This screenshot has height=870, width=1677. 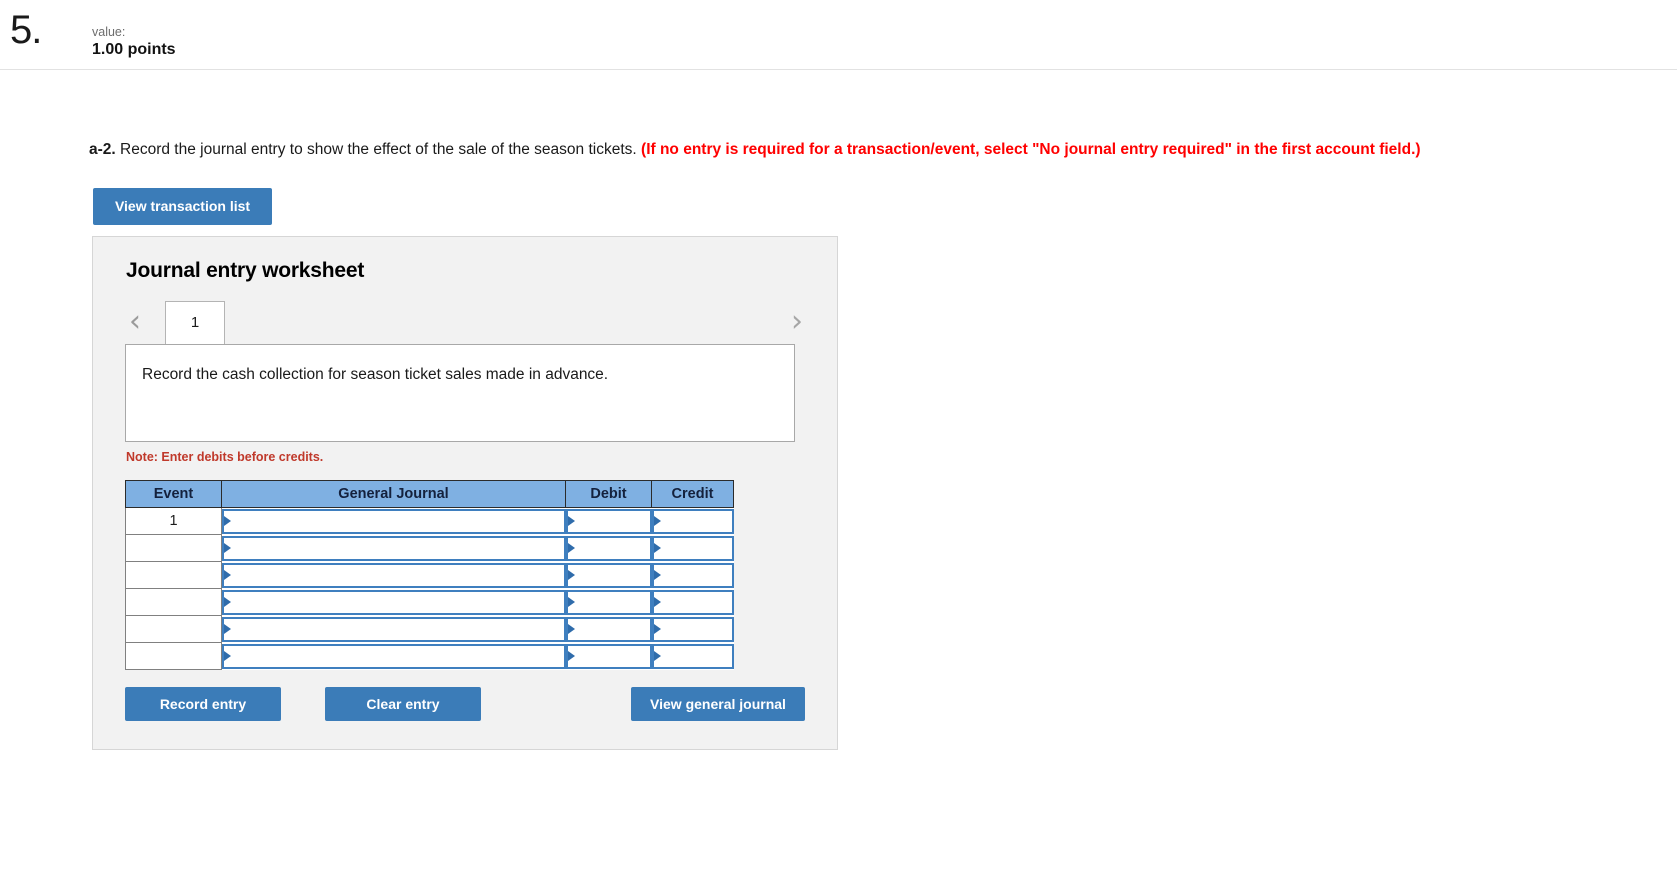 I want to click on record-entry-button: Record entry, so click(x=203, y=704).